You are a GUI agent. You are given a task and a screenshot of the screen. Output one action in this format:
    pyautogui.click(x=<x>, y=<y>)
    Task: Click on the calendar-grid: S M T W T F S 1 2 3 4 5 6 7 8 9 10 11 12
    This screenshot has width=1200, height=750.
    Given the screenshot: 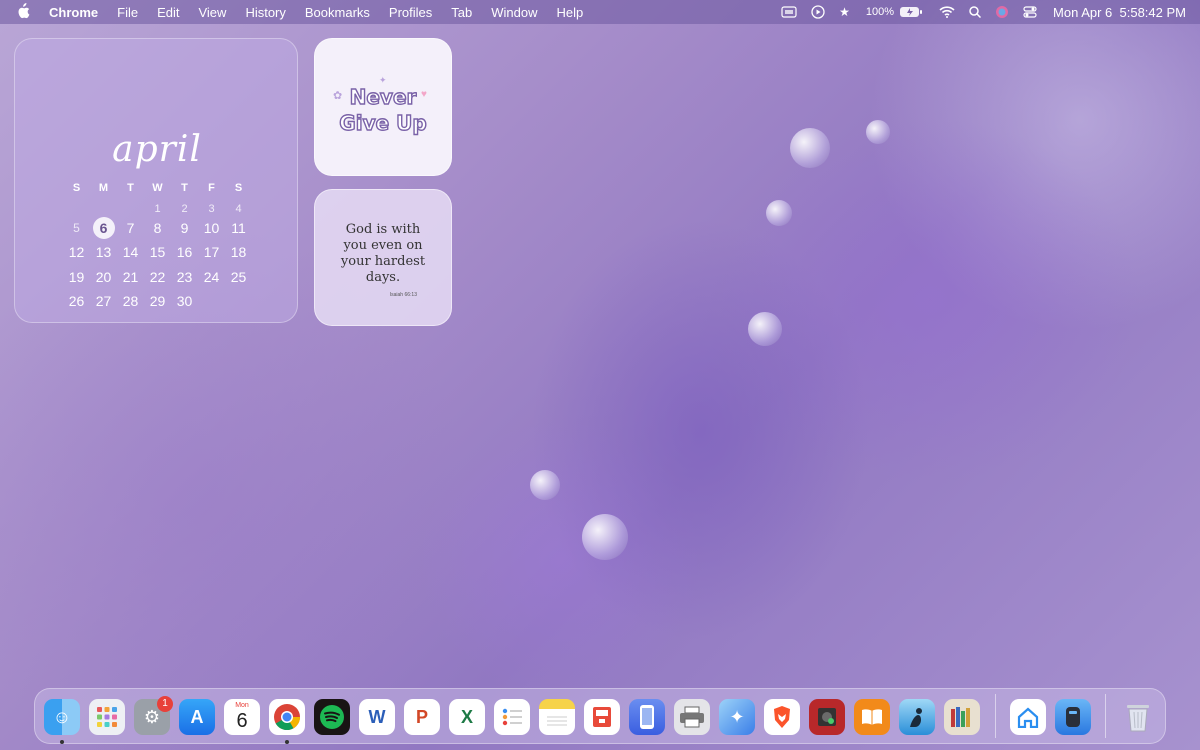 What is the action you would take?
    pyautogui.click(x=158, y=245)
    